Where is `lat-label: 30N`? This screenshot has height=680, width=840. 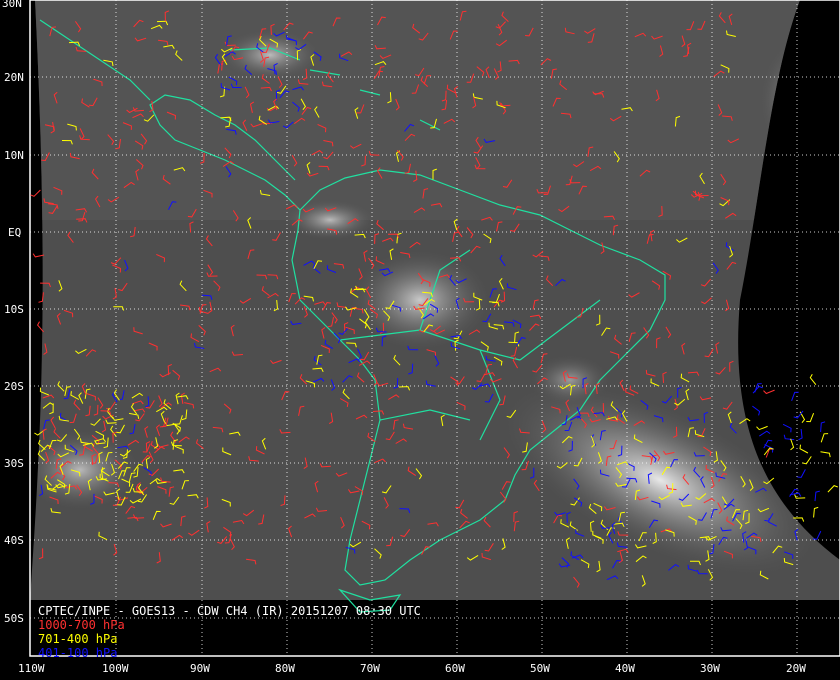 lat-label: 30N is located at coordinates (12, 5).